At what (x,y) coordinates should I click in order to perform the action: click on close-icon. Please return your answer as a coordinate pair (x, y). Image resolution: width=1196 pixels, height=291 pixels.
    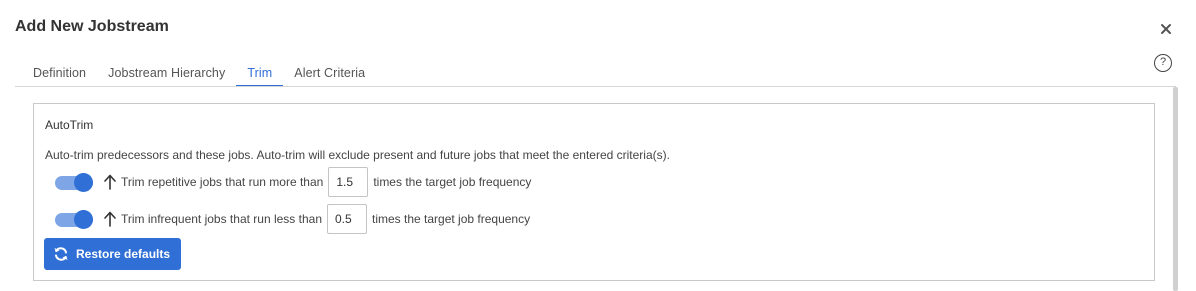
    Looking at the image, I should click on (1166, 29).